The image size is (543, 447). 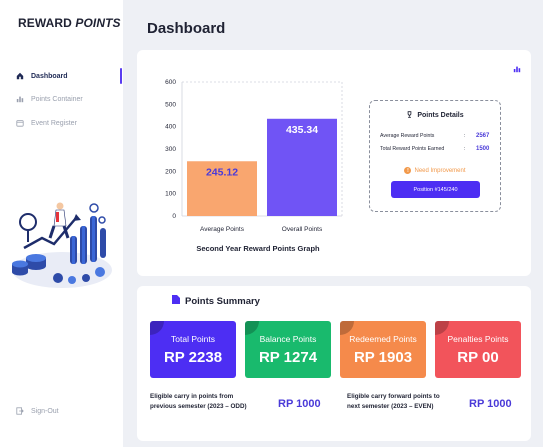 What do you see at coordinates (222, 301) in the screenshot?
I see `points-summary-heading: Points Summary` at bounding box center [222, 301].